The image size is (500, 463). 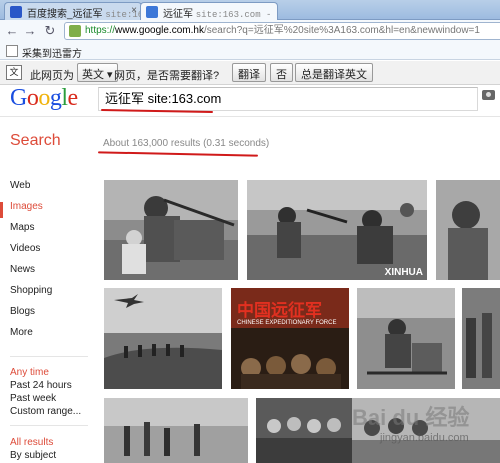 What do you see at coordinates (41, 385) in the screenshot?
I see `time-filter-24h: Past 24 hours` at bounding box center [41, 385].